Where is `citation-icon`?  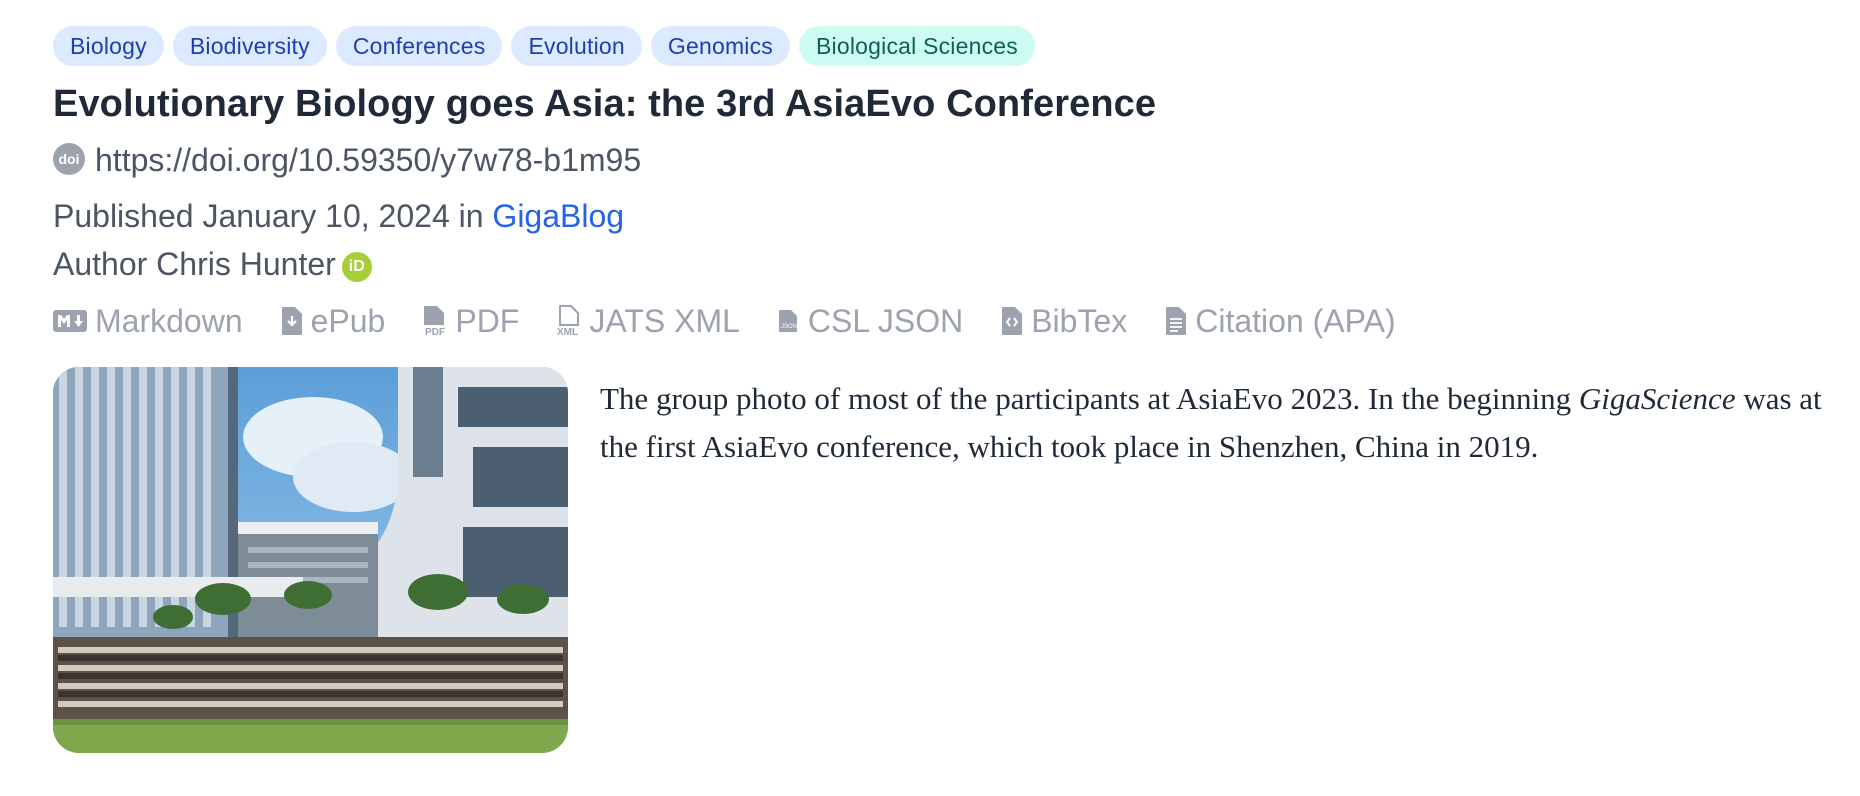 citation-icon is located at coordinates (1176, 321).